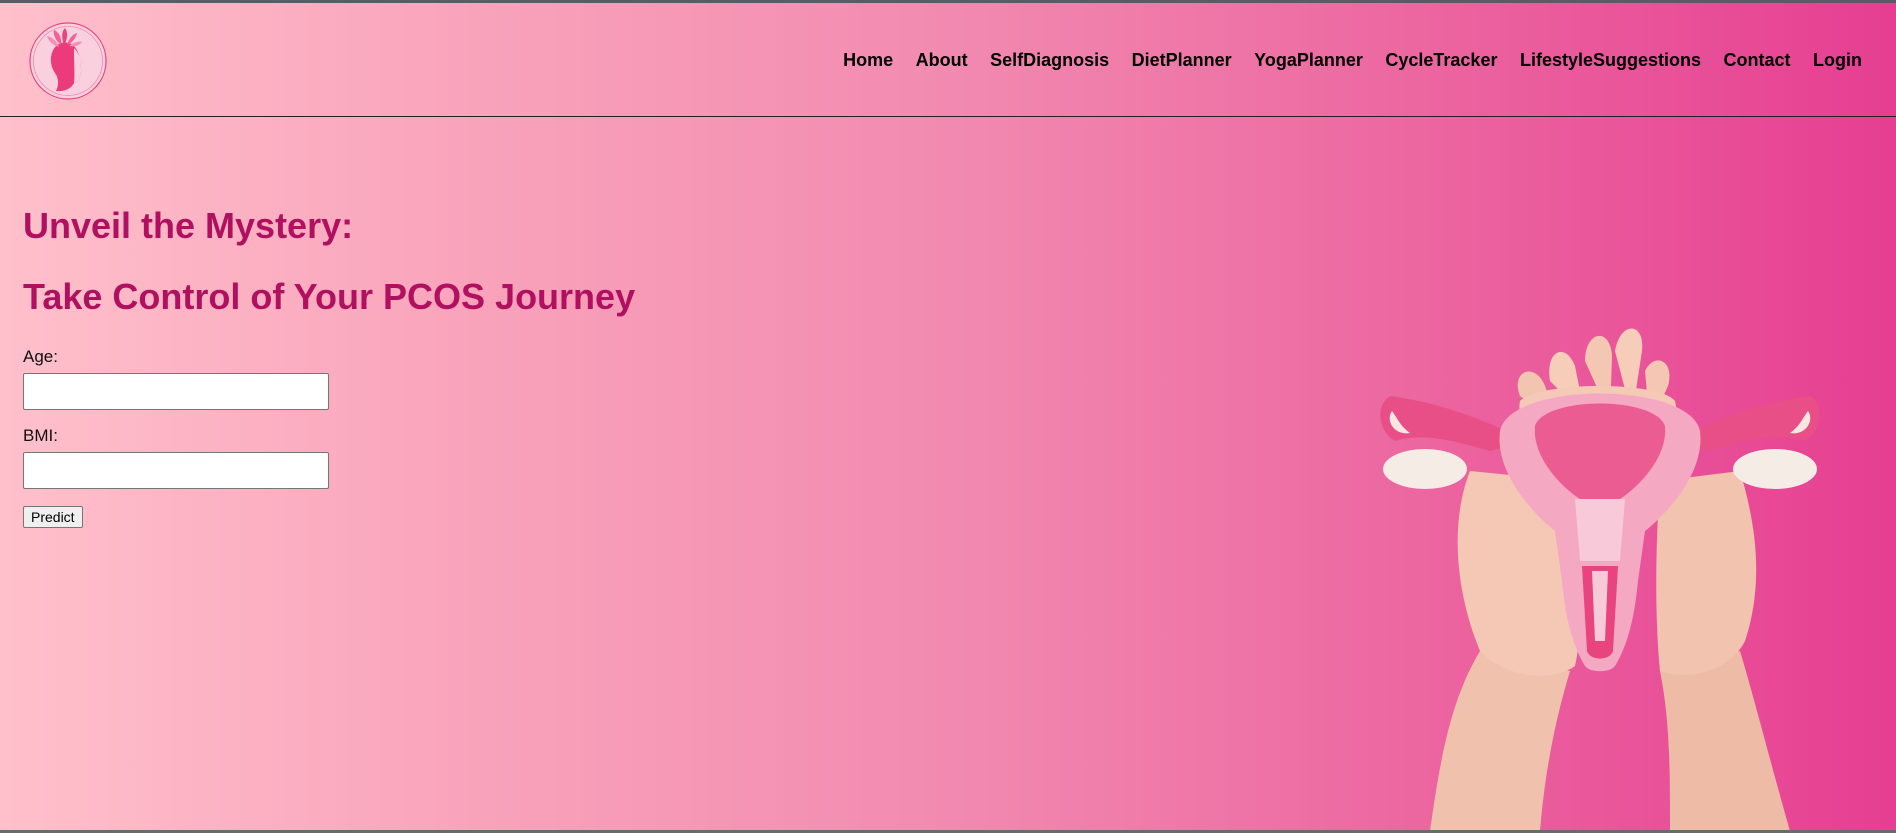 Image resolution: width=1896 pixels, height=833 pixels. Describe the element at coordinates (40, 435) in the screenshot. I see `bmi-label: BMI:` at that location.